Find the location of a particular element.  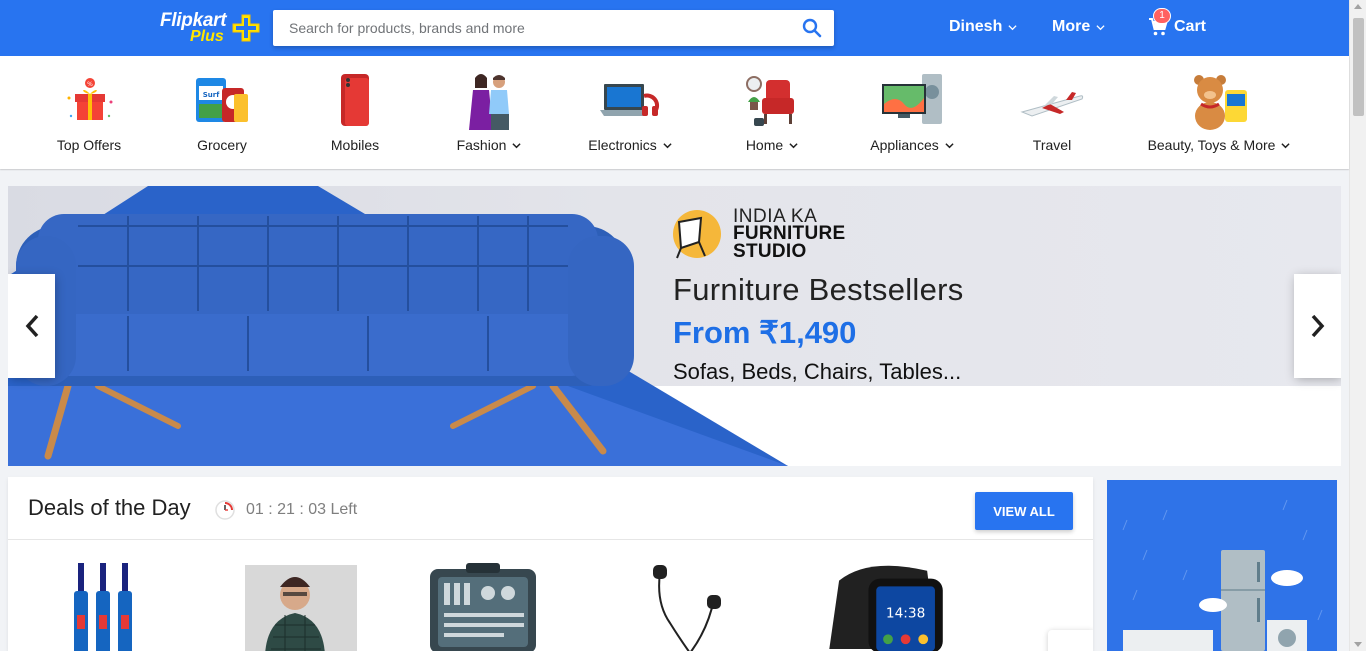

category-electronics: Electronics is located at coordinates (630, 112).